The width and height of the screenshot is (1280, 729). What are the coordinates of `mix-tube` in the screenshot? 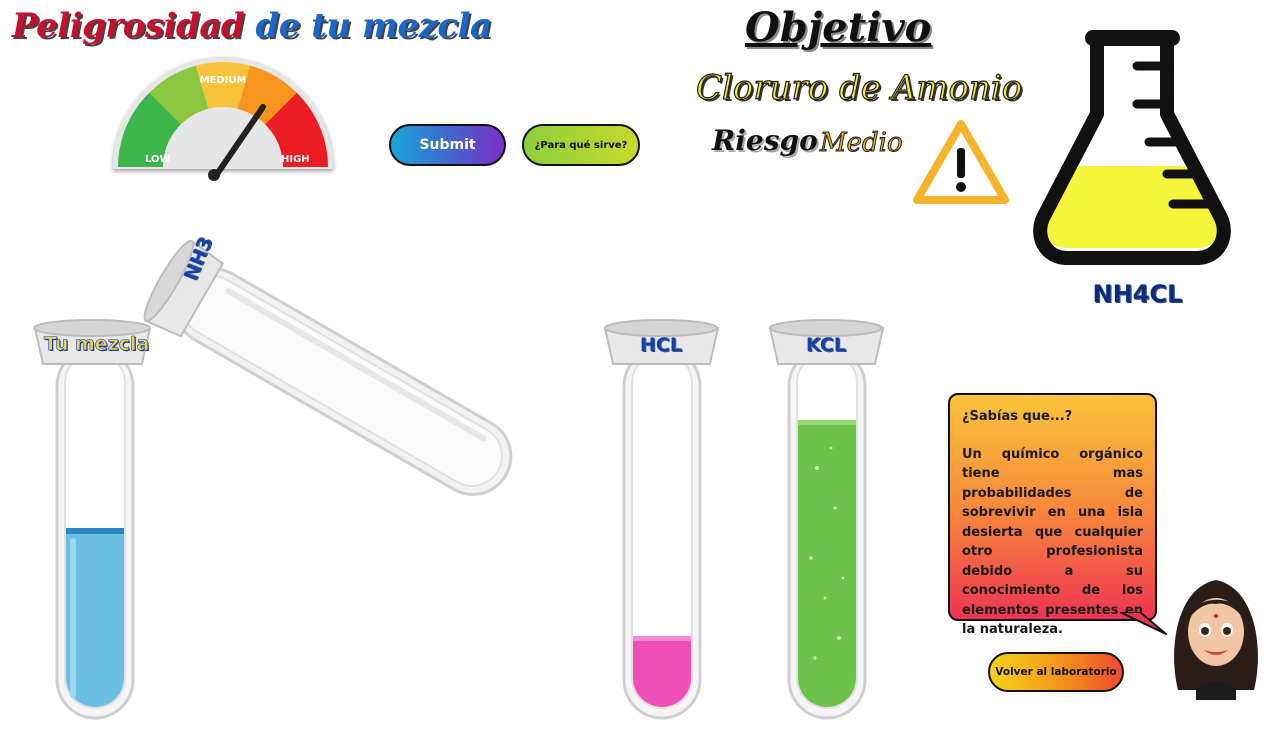 It's located at (92, 520).